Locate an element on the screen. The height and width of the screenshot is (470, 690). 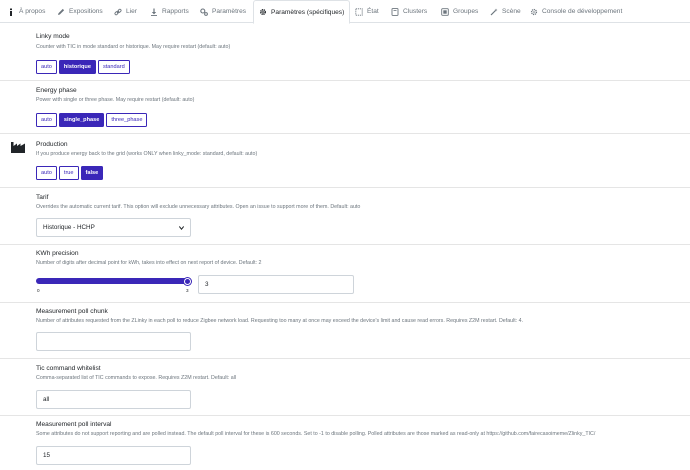
info-icon is located at coordinates (11, 12).